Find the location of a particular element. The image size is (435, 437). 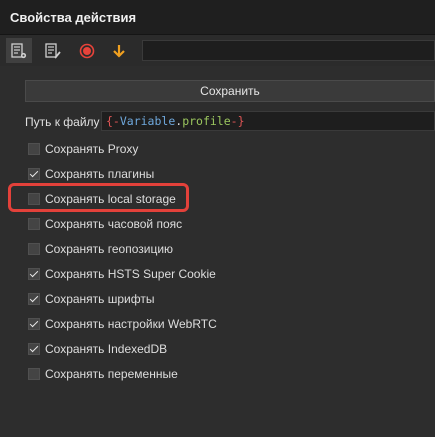

file-path-label: Путь к файлу is located at coordinates (62, 122).